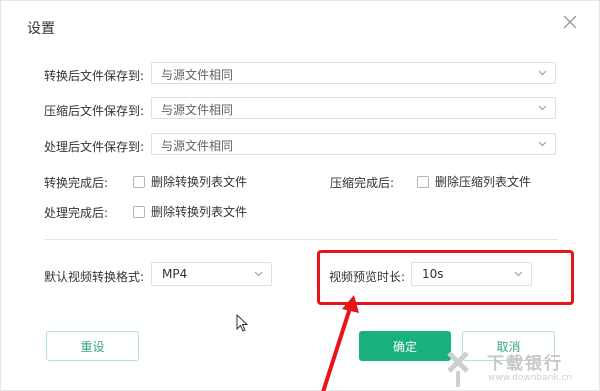 The height and width of the screenshot is (391, 600). Describe the element at coordinates (139, 181) in the screenshot. I see `delete-convert-list-checkbox` at that location.